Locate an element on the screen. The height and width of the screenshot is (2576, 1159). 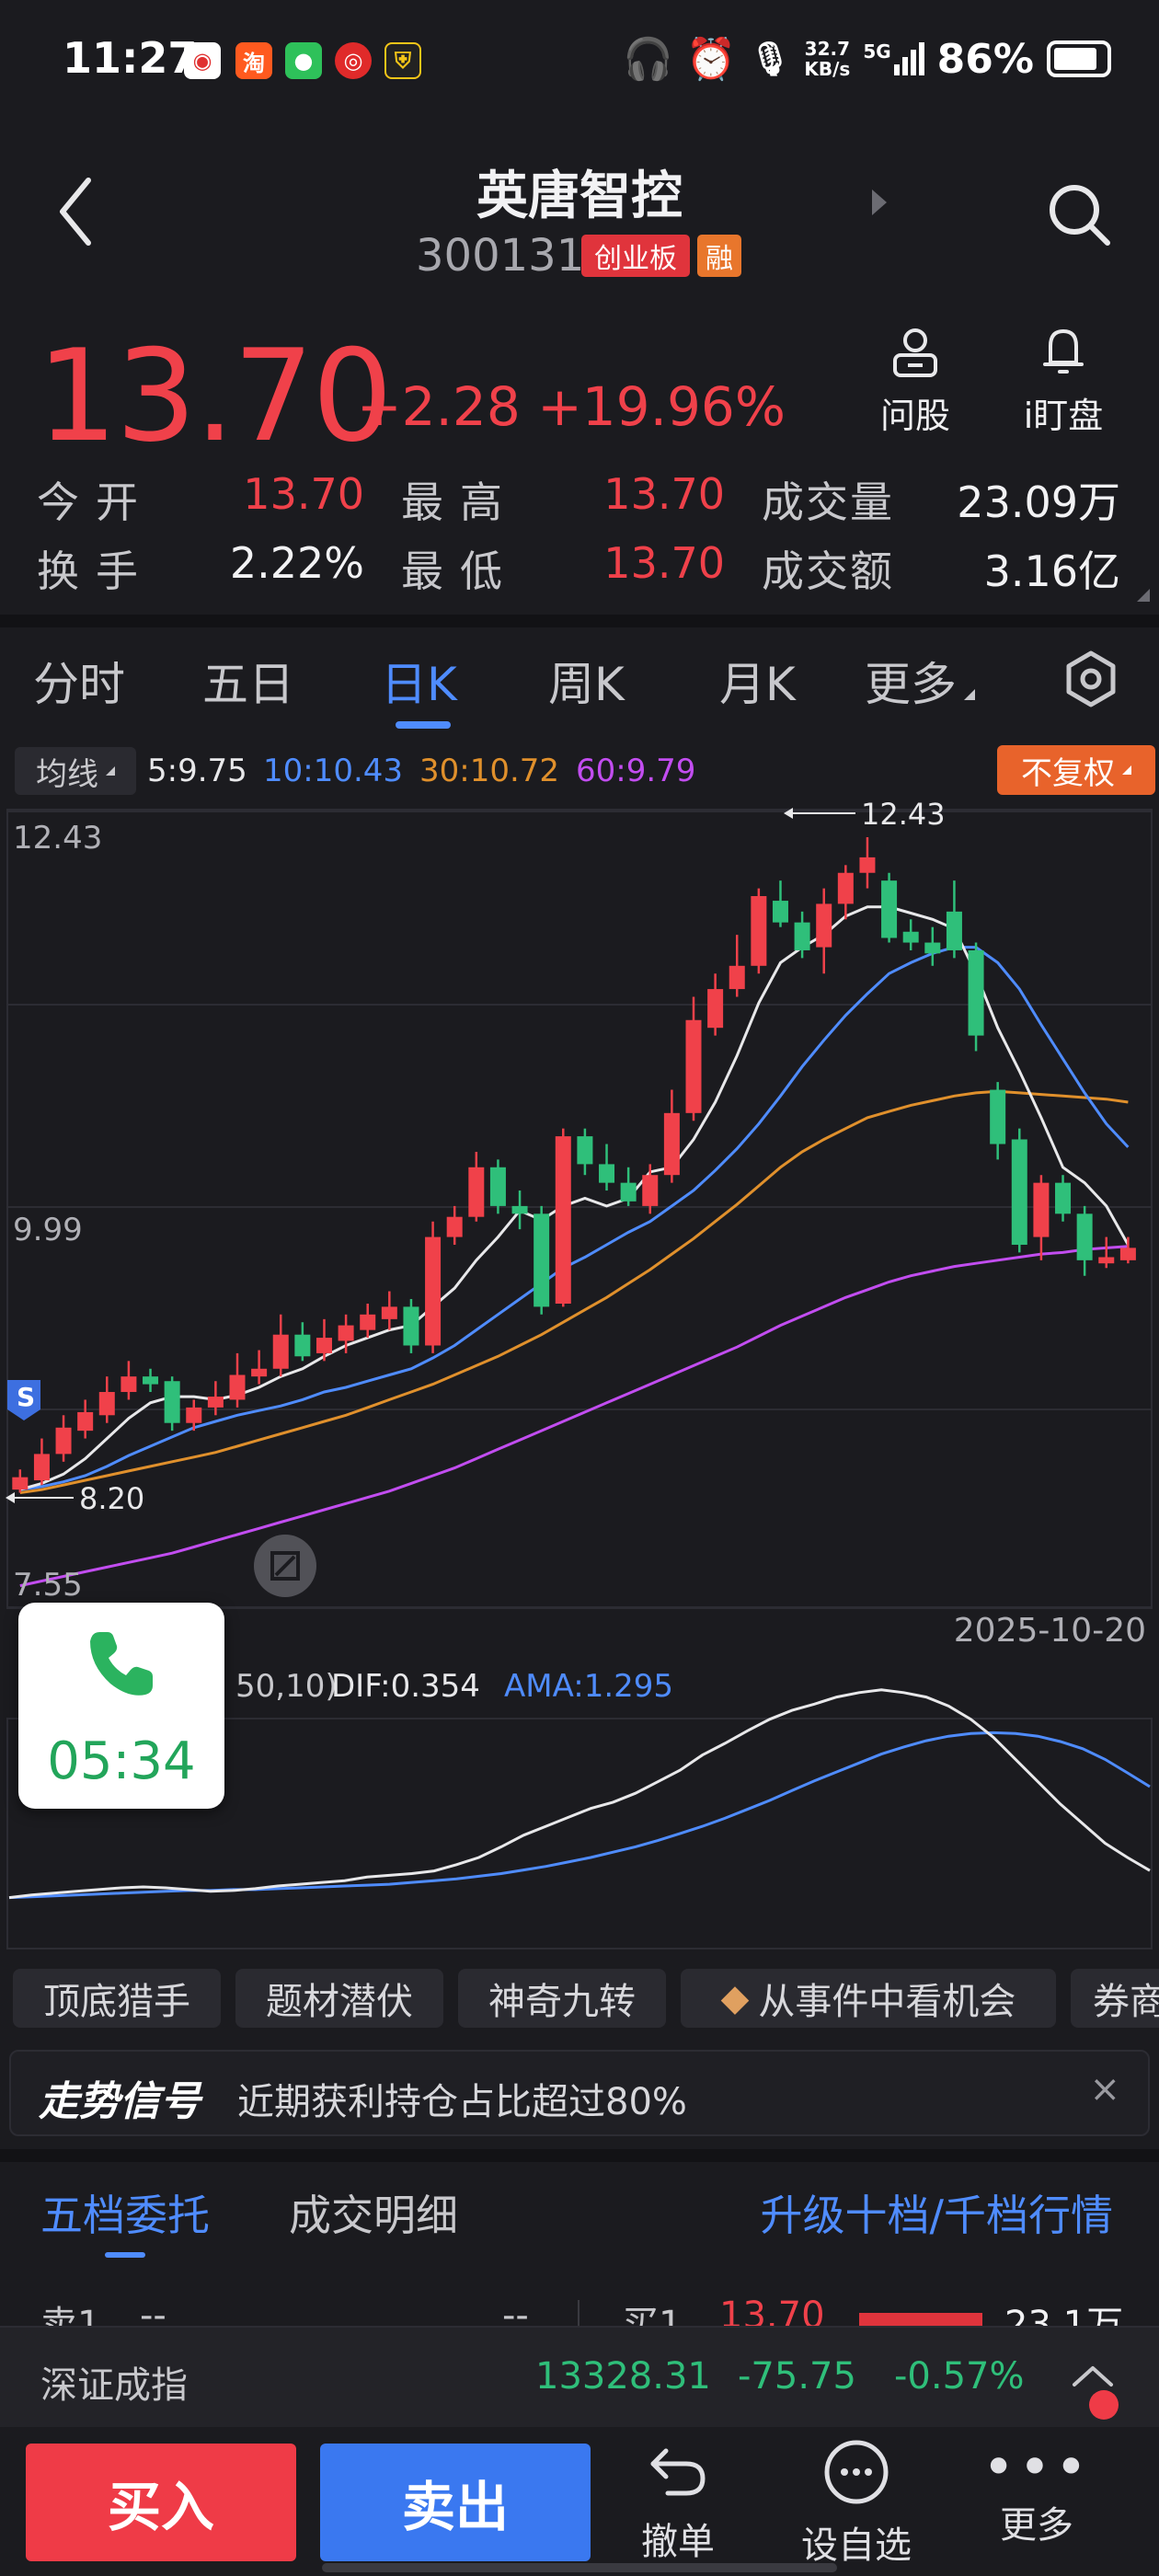
taobao-app-icon: 淘 is located at coordinates (253, 60).